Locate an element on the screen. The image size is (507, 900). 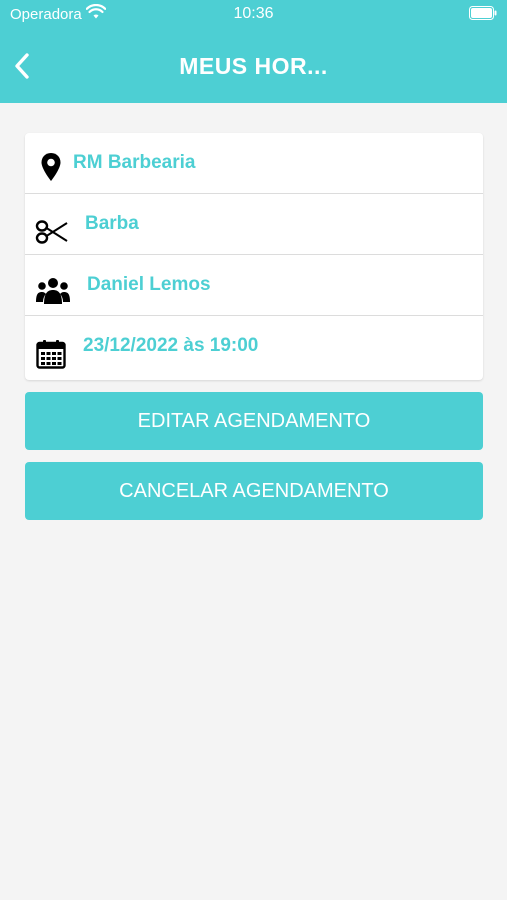
appointment-service-row: Barba is located at coordinates (254, 224).